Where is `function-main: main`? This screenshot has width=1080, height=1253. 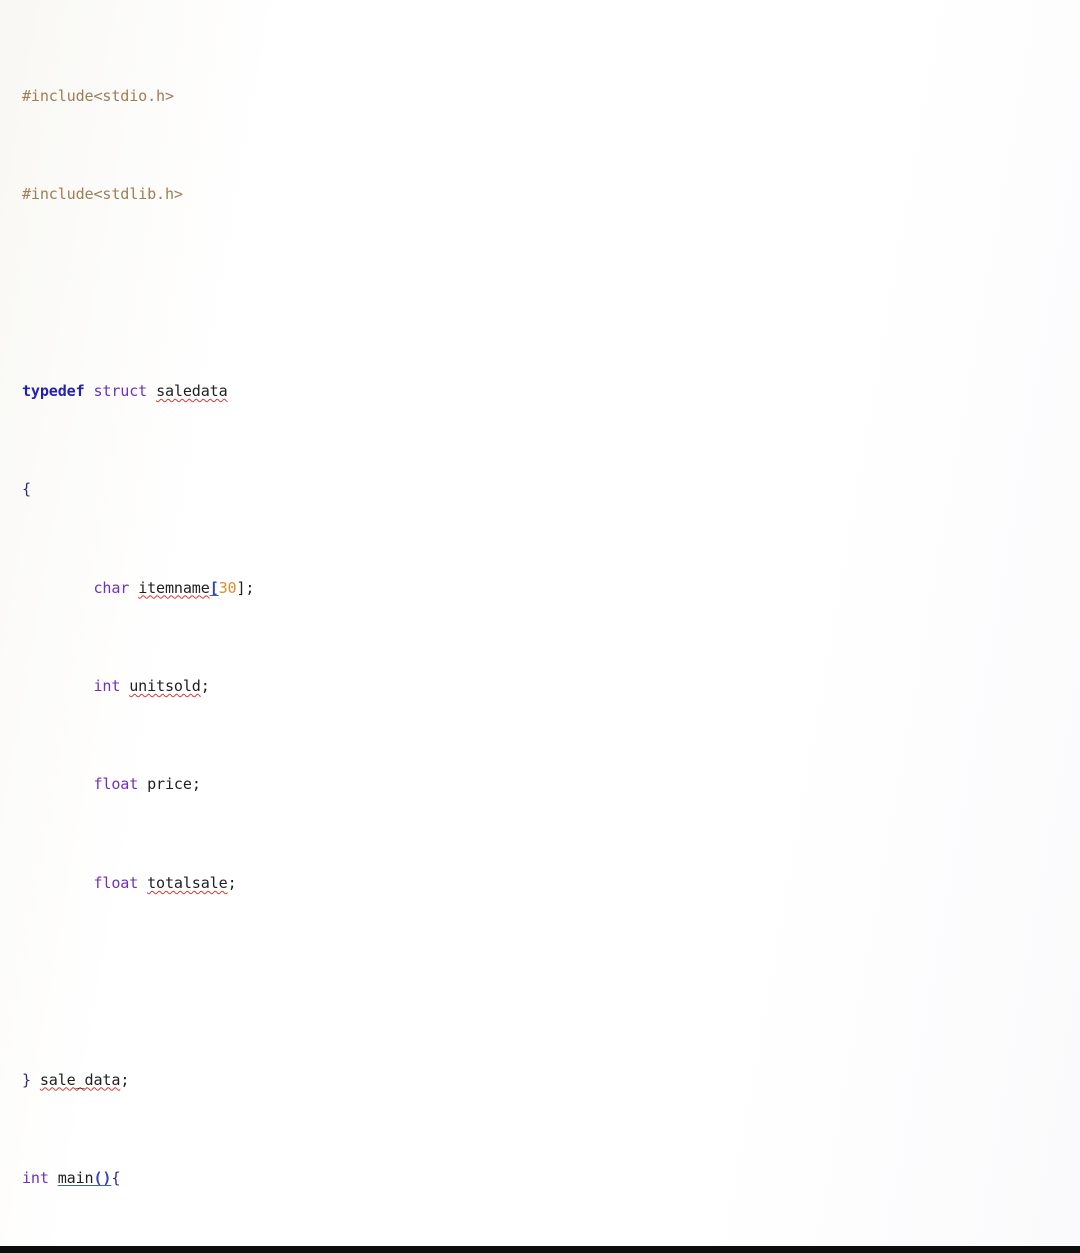 function-main: main is located at coordinates (75, 1177).